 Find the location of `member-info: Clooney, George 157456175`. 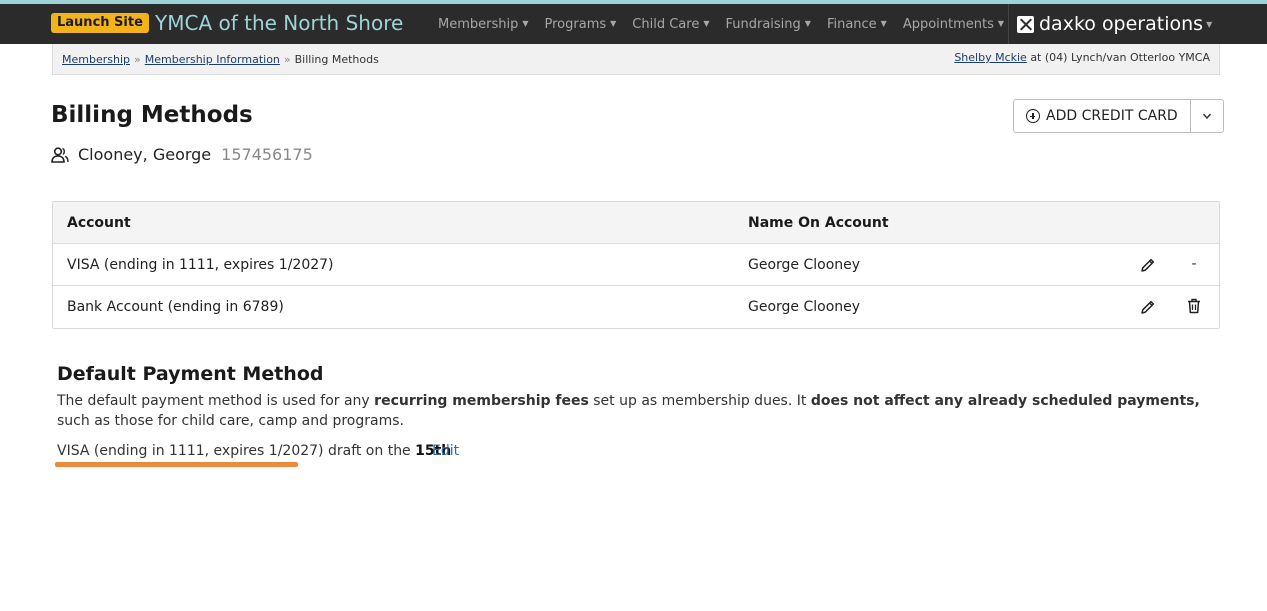

member-info: Clooney, George 157456175 is located at coordinates (182, 154).